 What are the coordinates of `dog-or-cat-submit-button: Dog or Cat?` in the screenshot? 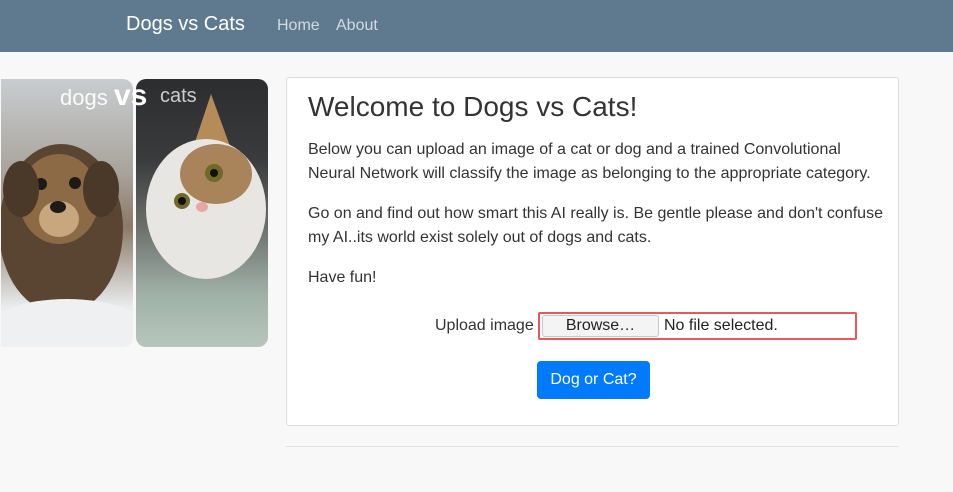 It's located at (593, 380).